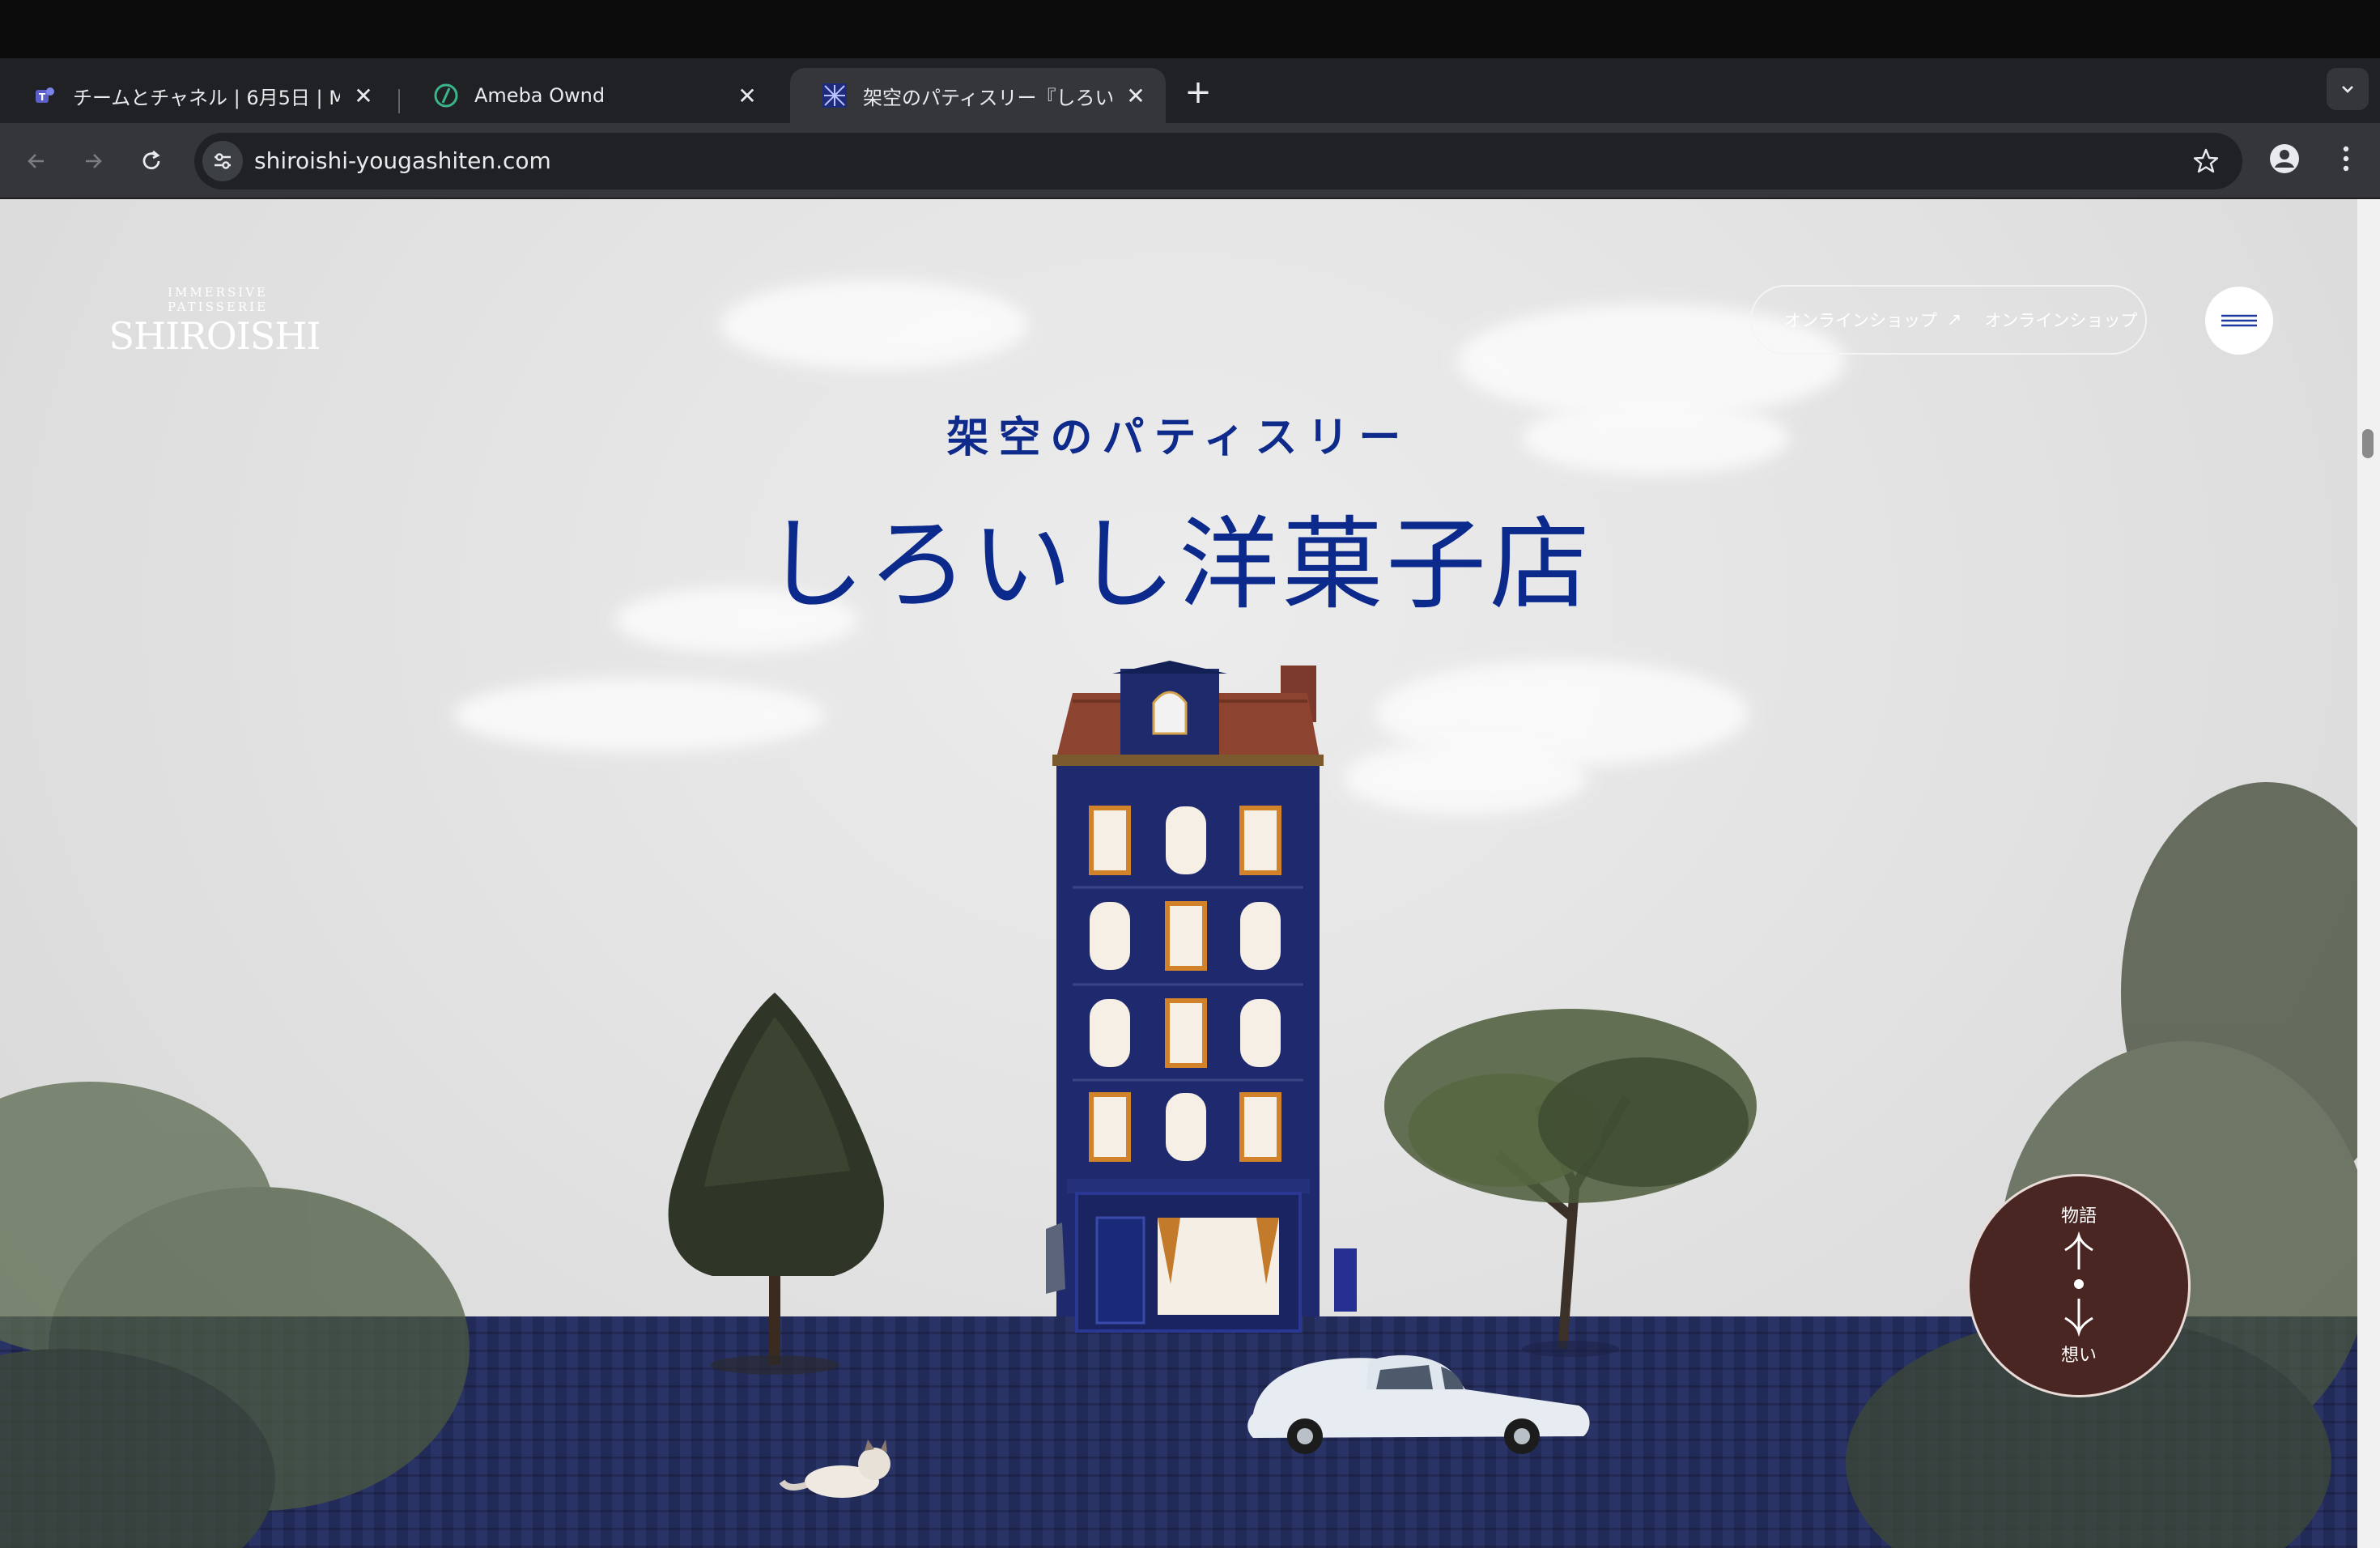 This screenshot has width=2380, height=1548. I want to click on up-down-arrows-icon, so click(2078, 1284).